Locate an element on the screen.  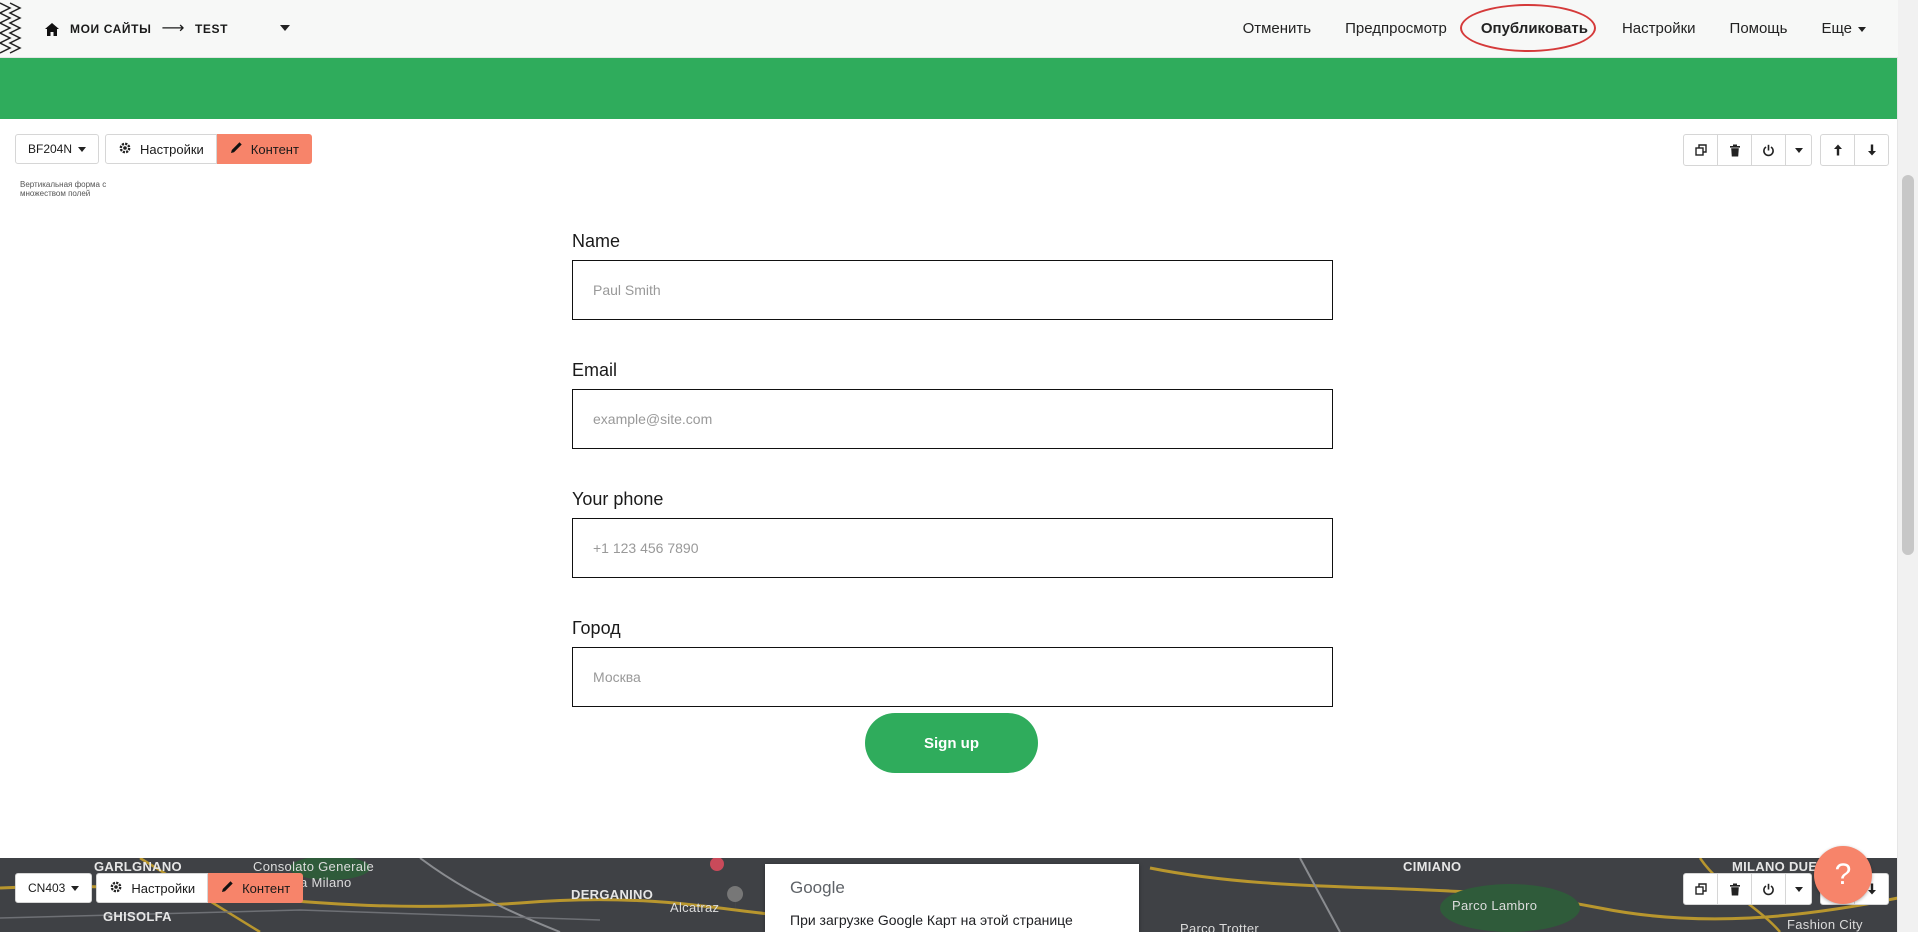
block2-id-label: CN403 is located at coordinates (47, 888).